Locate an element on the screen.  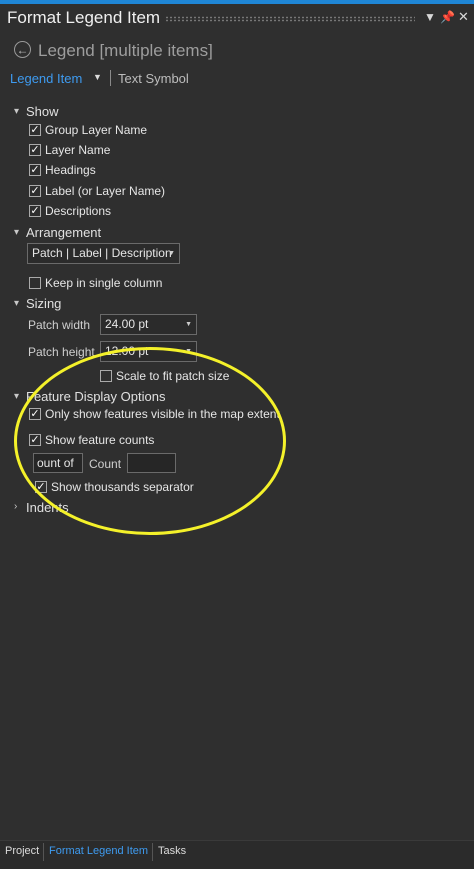
element-title: Legend [multiple items] is located at coordinates (125, 50).